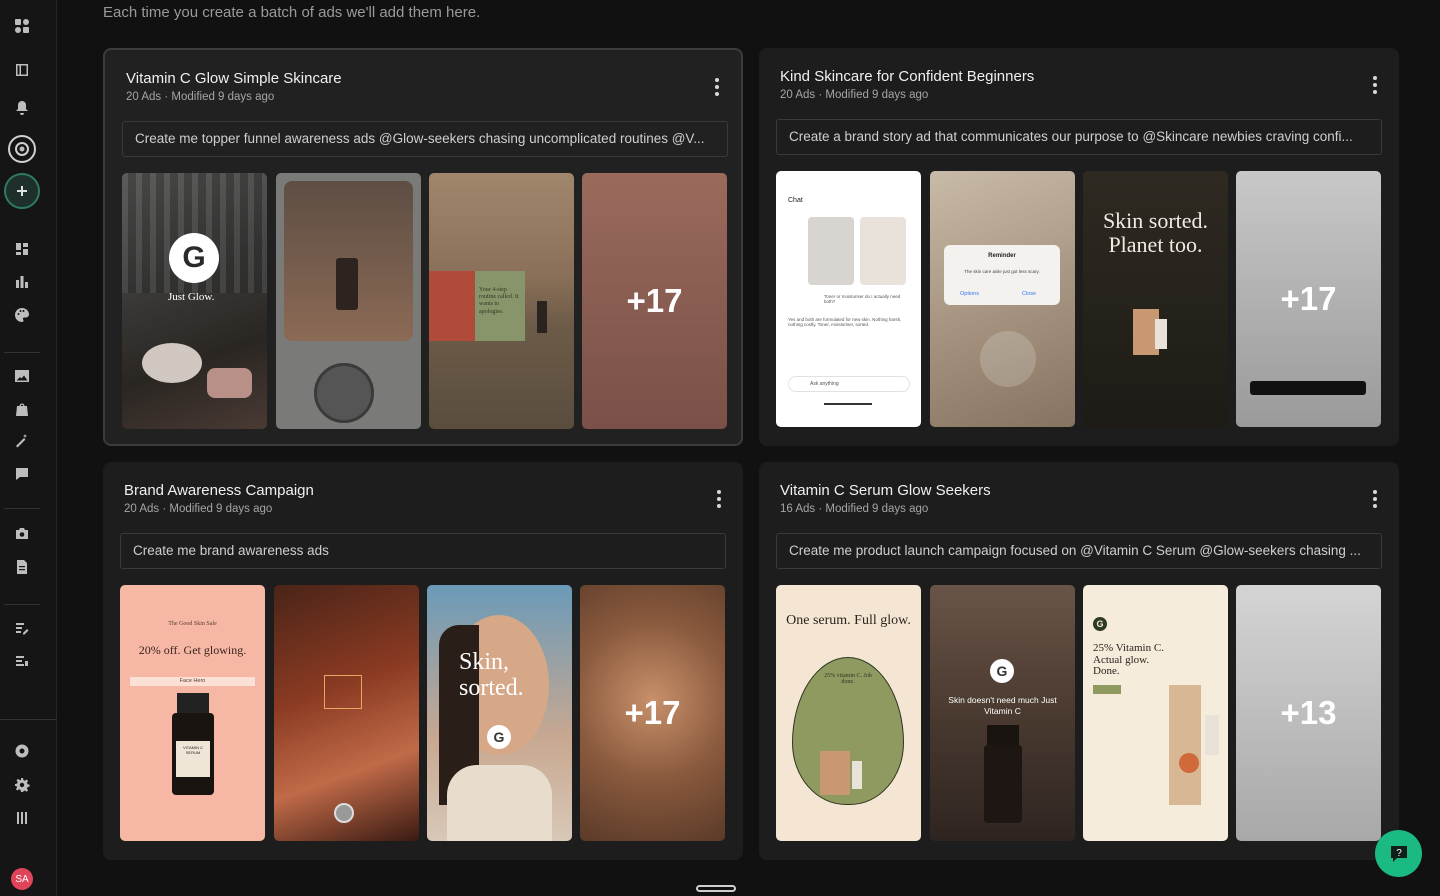  Describe the element at coordinates (192, 681) in the screenshot. I see `sale-tag: Face Hero` at that location.